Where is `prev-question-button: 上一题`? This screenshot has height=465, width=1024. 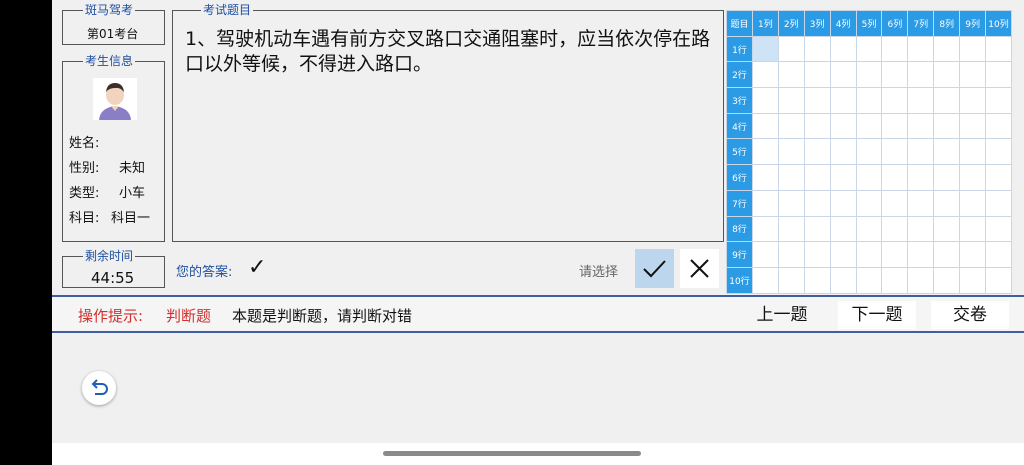
prev-question-button: 上一题 is located at coordinates (782, 315).